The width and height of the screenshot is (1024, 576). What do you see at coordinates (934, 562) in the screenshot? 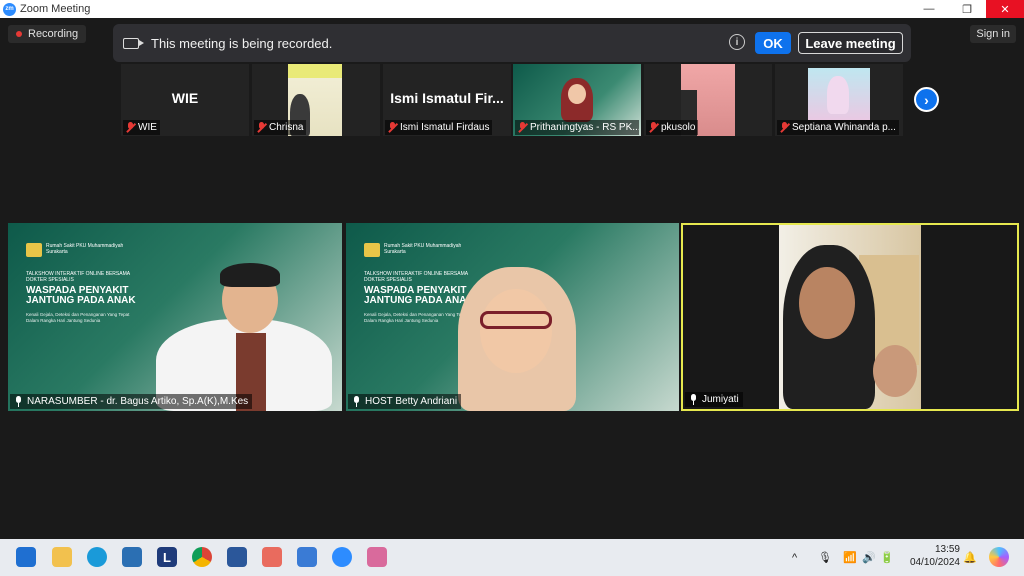
I see `clock-date: 04/10/2024` at bounding box center [934, 562].